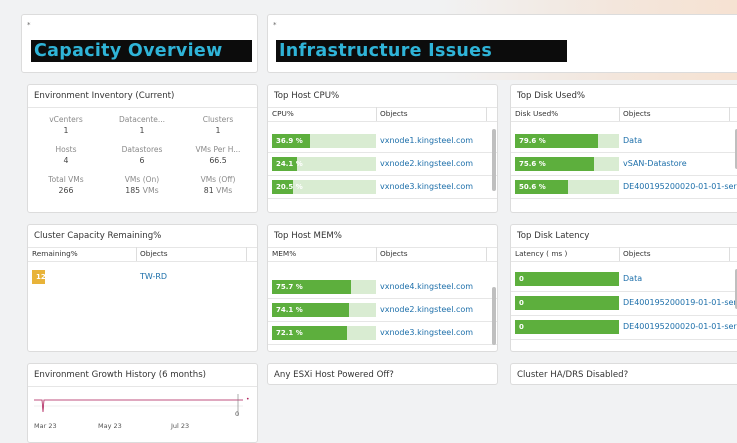  What do you see at coordinates (110, 426) in the screenshot?
I see `x-tick-label: May 23` at bounding box center [110, 426].